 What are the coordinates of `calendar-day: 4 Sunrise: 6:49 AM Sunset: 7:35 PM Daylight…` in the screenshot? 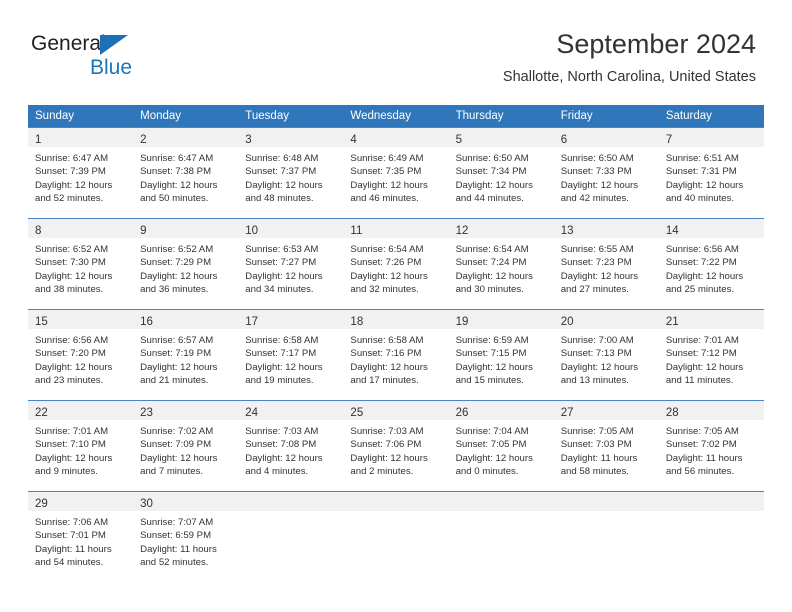 It's located at (396, 169).